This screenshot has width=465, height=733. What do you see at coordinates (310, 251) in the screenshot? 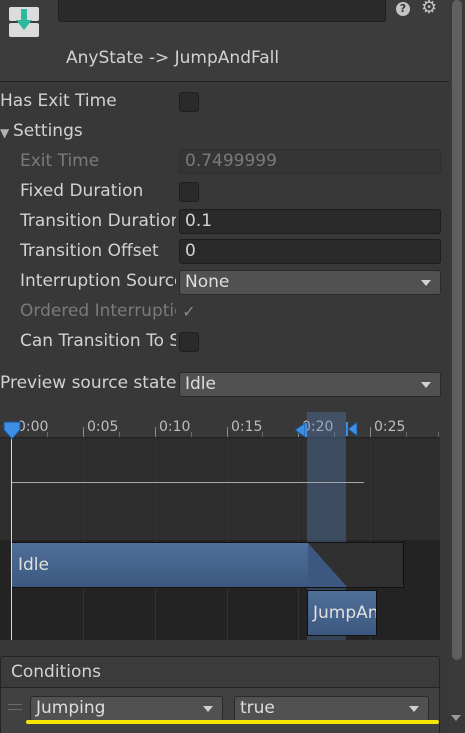
I see `transition-offset-field: 0` at bounding box center [310, 251].